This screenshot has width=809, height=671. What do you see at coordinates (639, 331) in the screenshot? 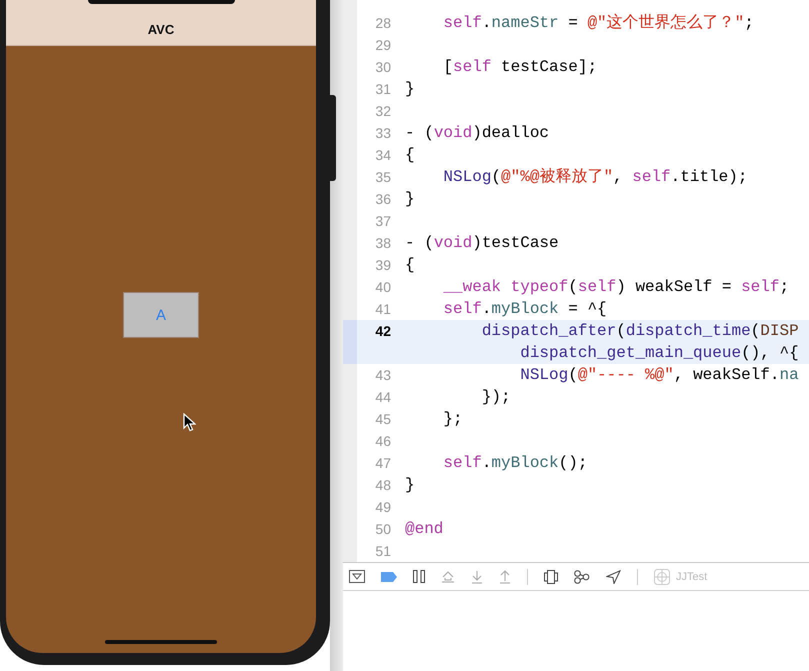
I see `code-line: dispatch_after(dispatch_time(DISP` at bounding box center [639, 331].